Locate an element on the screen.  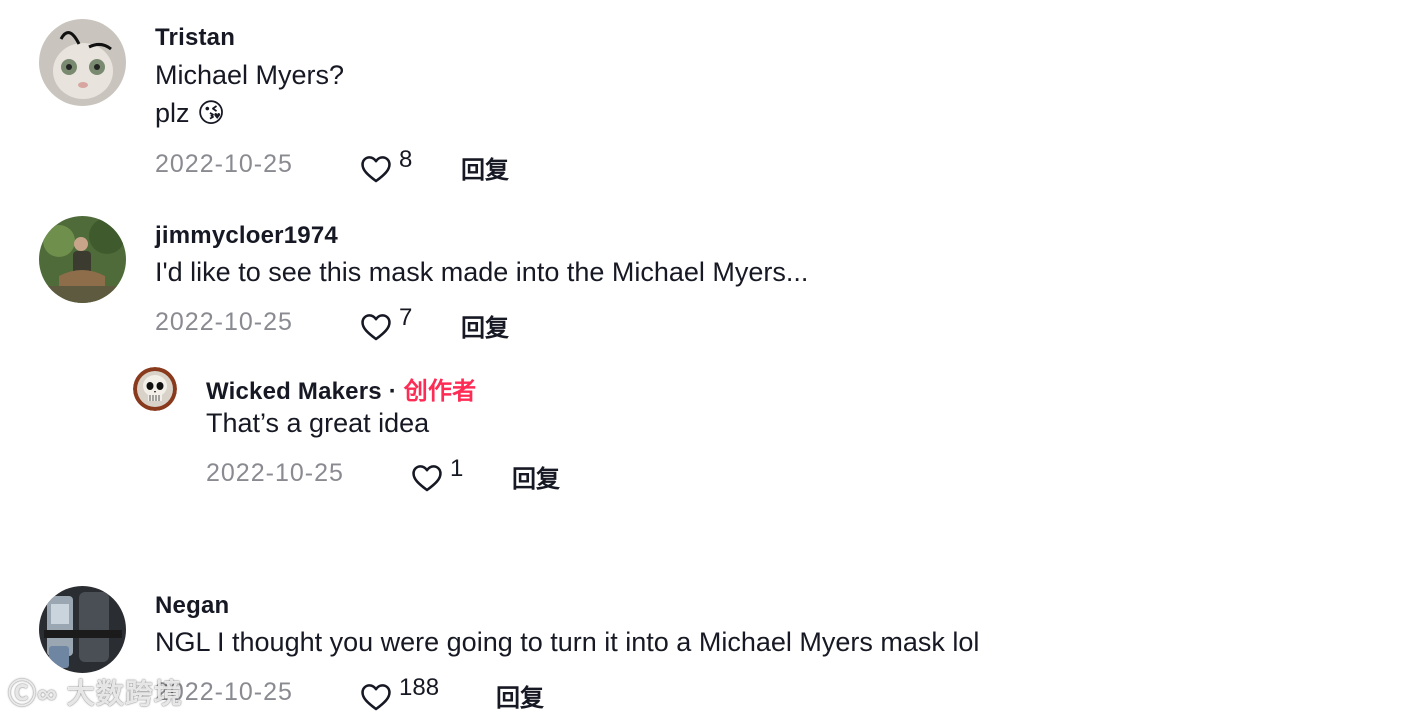
skull-avatar-icon is located at coordinates (155, 389).